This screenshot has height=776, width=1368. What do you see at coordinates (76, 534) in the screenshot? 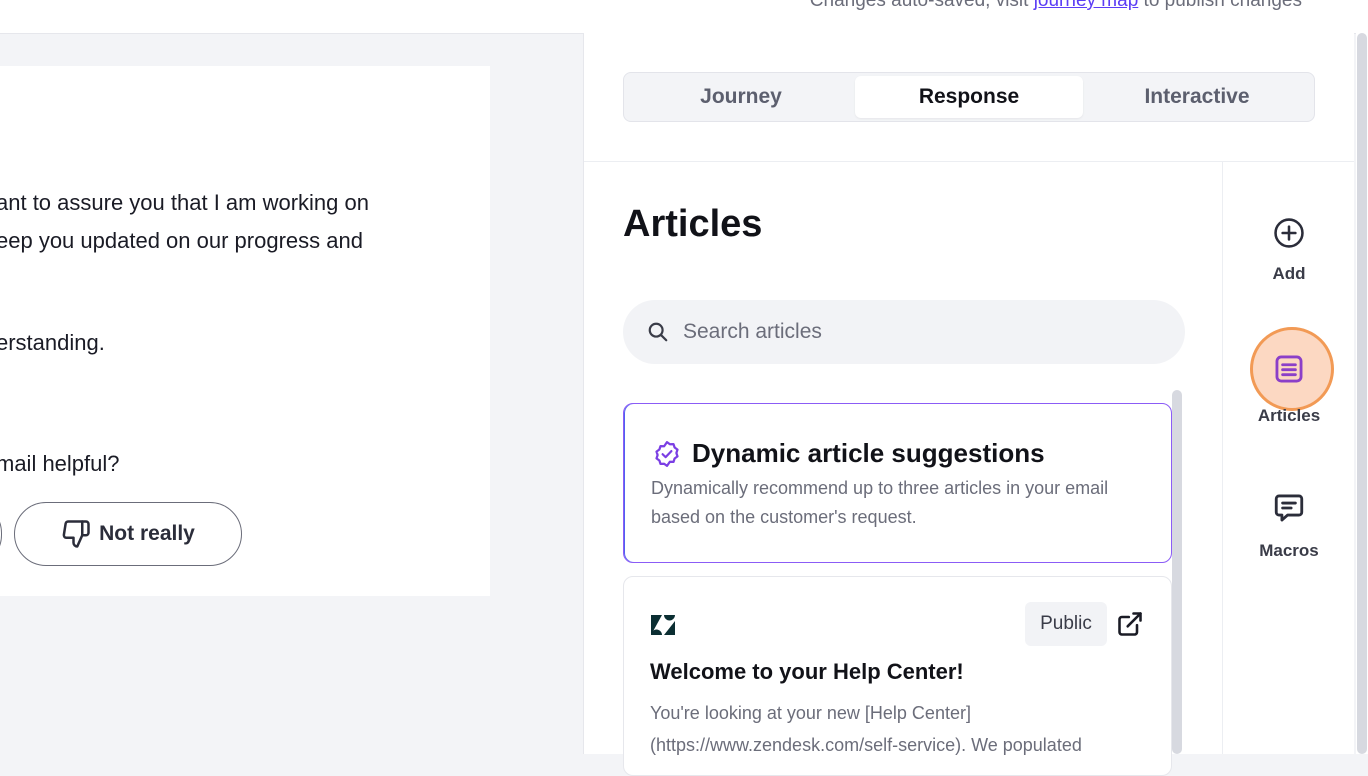
I see `thumbs-down-icon` at bounding box center [76, 534].